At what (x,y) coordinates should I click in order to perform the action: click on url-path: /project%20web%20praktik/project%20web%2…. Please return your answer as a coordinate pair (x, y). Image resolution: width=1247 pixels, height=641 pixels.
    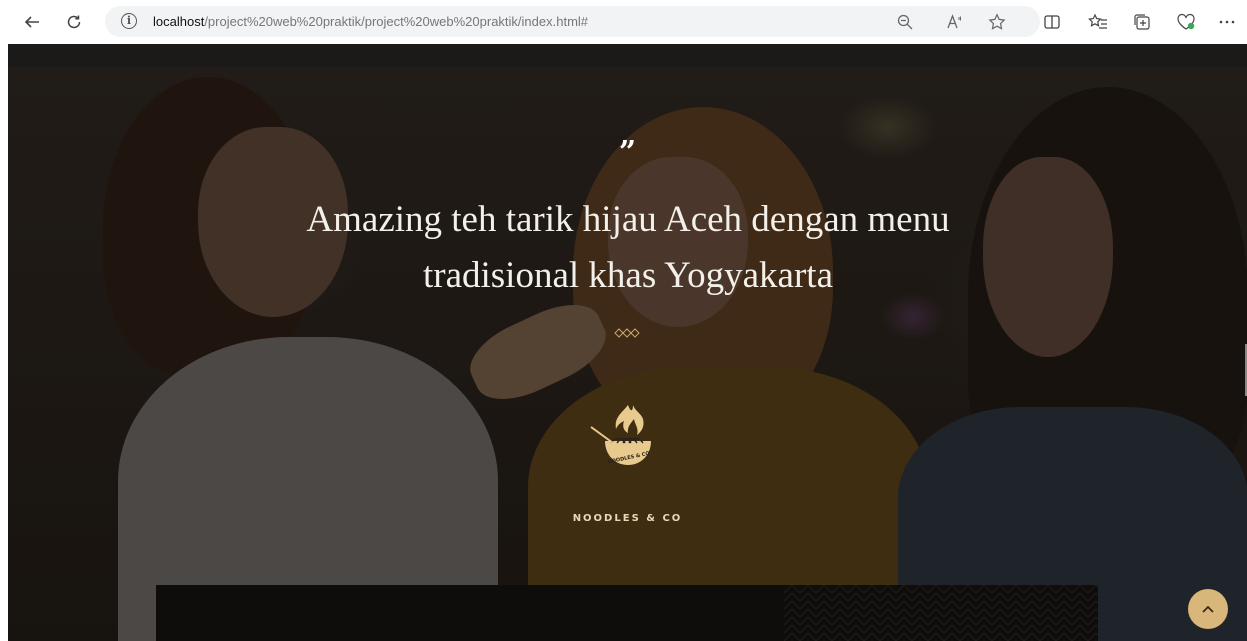
    Looking at the image, I should click on (396, 21).